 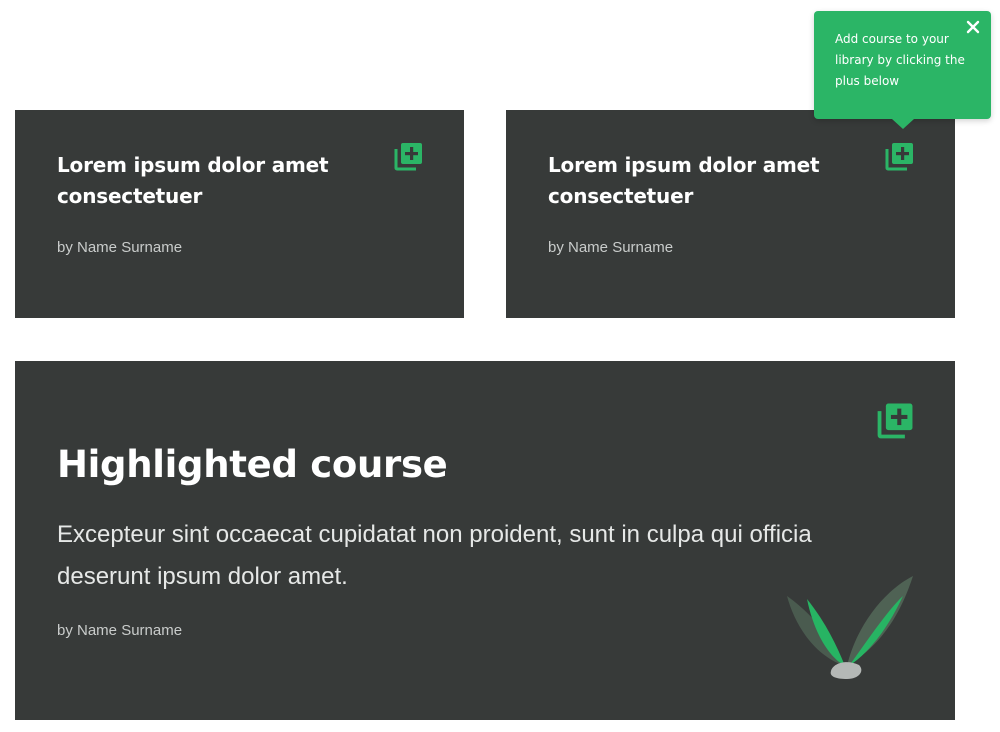 I want to click on tooltip-arrow, so click(x=903, y=124).